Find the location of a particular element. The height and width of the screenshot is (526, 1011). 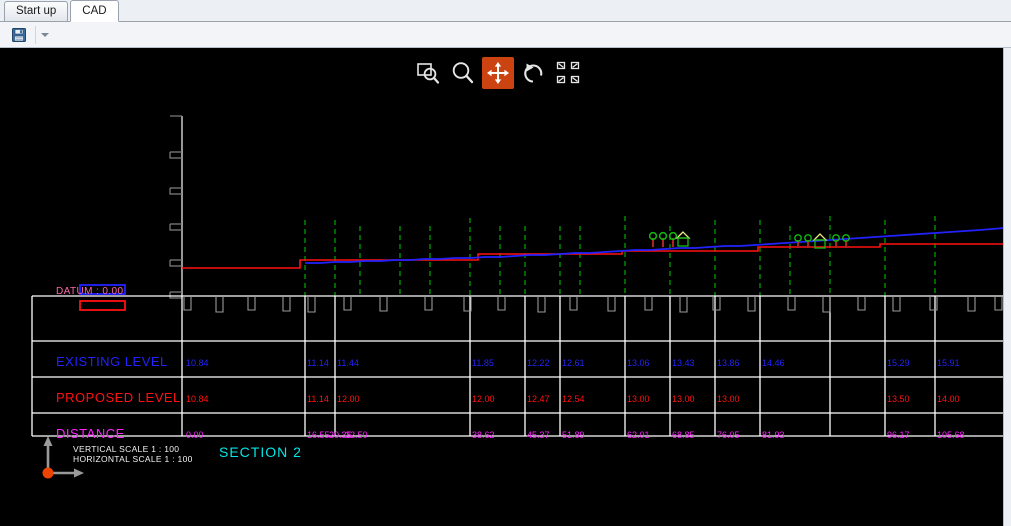

floppy-disk-icon is located at coordinates (19, 35).